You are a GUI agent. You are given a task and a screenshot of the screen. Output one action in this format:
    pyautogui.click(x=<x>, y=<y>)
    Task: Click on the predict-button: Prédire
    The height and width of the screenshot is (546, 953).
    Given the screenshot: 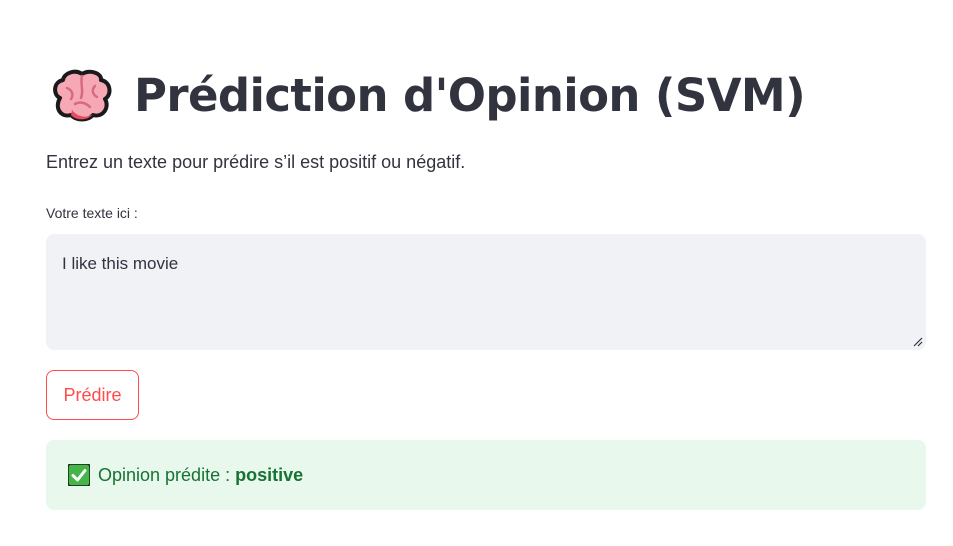 What is the action you would take?
    pyautogui.click(x=92, y=395)
    